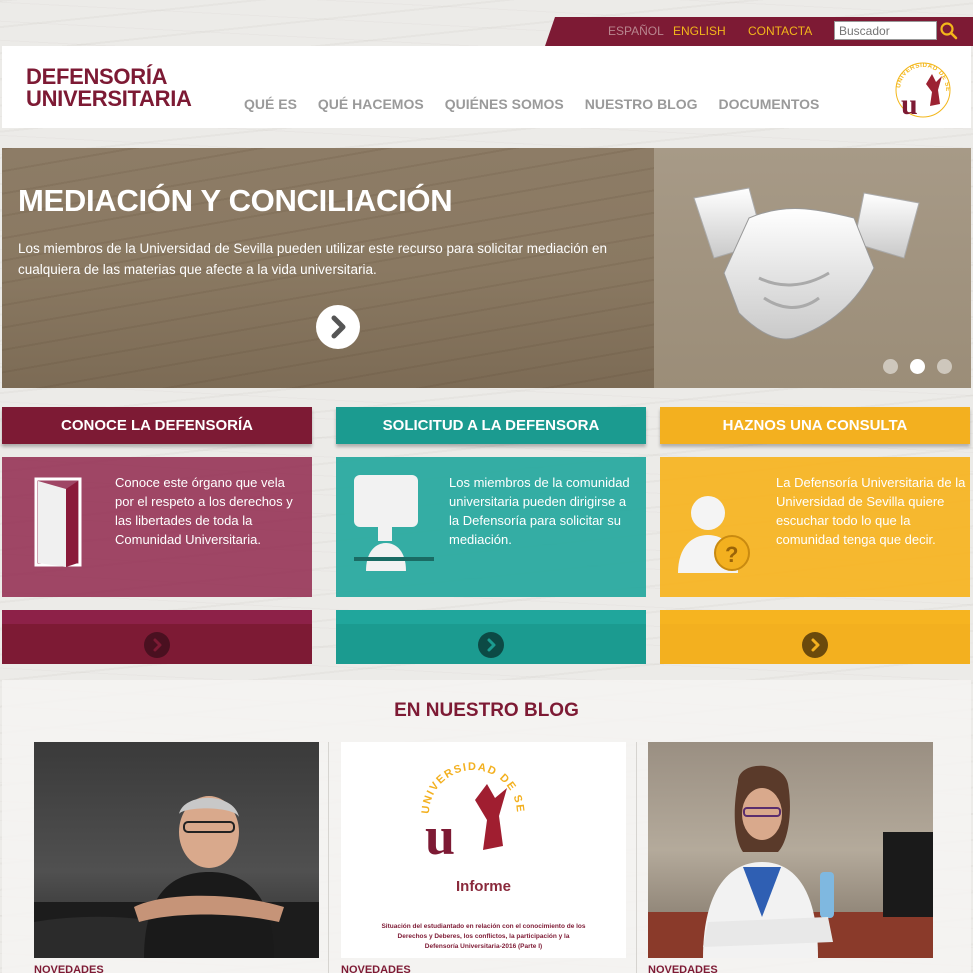  What do you see at coordinates (469, 782) in the screenshot?
I see `svg-text: UNIVERSIDAD DE SEVILLA` at bounding box center [469, 782].